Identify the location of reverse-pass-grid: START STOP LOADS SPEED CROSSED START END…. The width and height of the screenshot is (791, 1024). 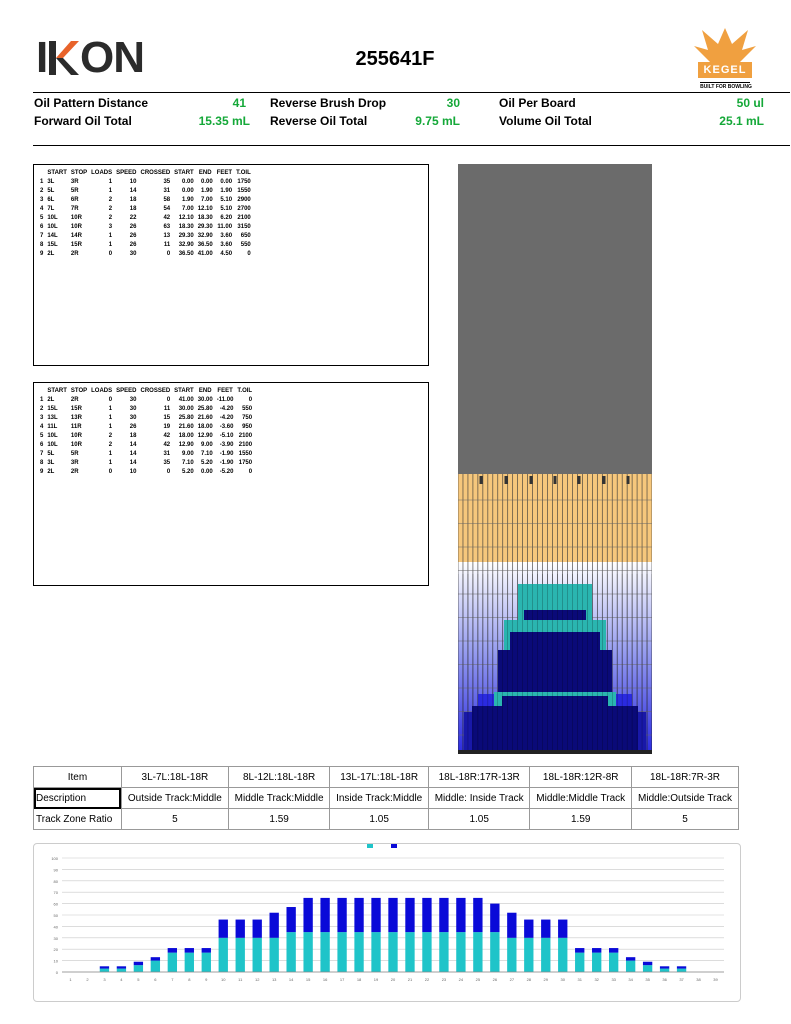
(146, 432).